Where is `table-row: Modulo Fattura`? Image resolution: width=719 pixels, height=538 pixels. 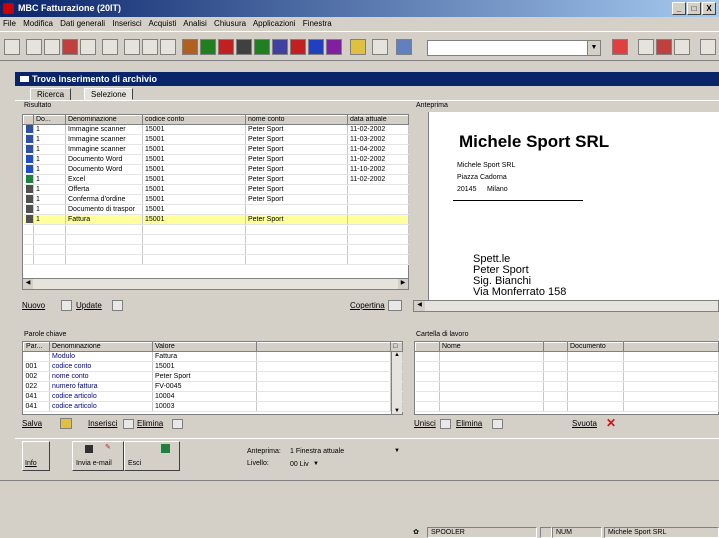 table-row: Modulo Fattura is located at coordinates (213, 356).